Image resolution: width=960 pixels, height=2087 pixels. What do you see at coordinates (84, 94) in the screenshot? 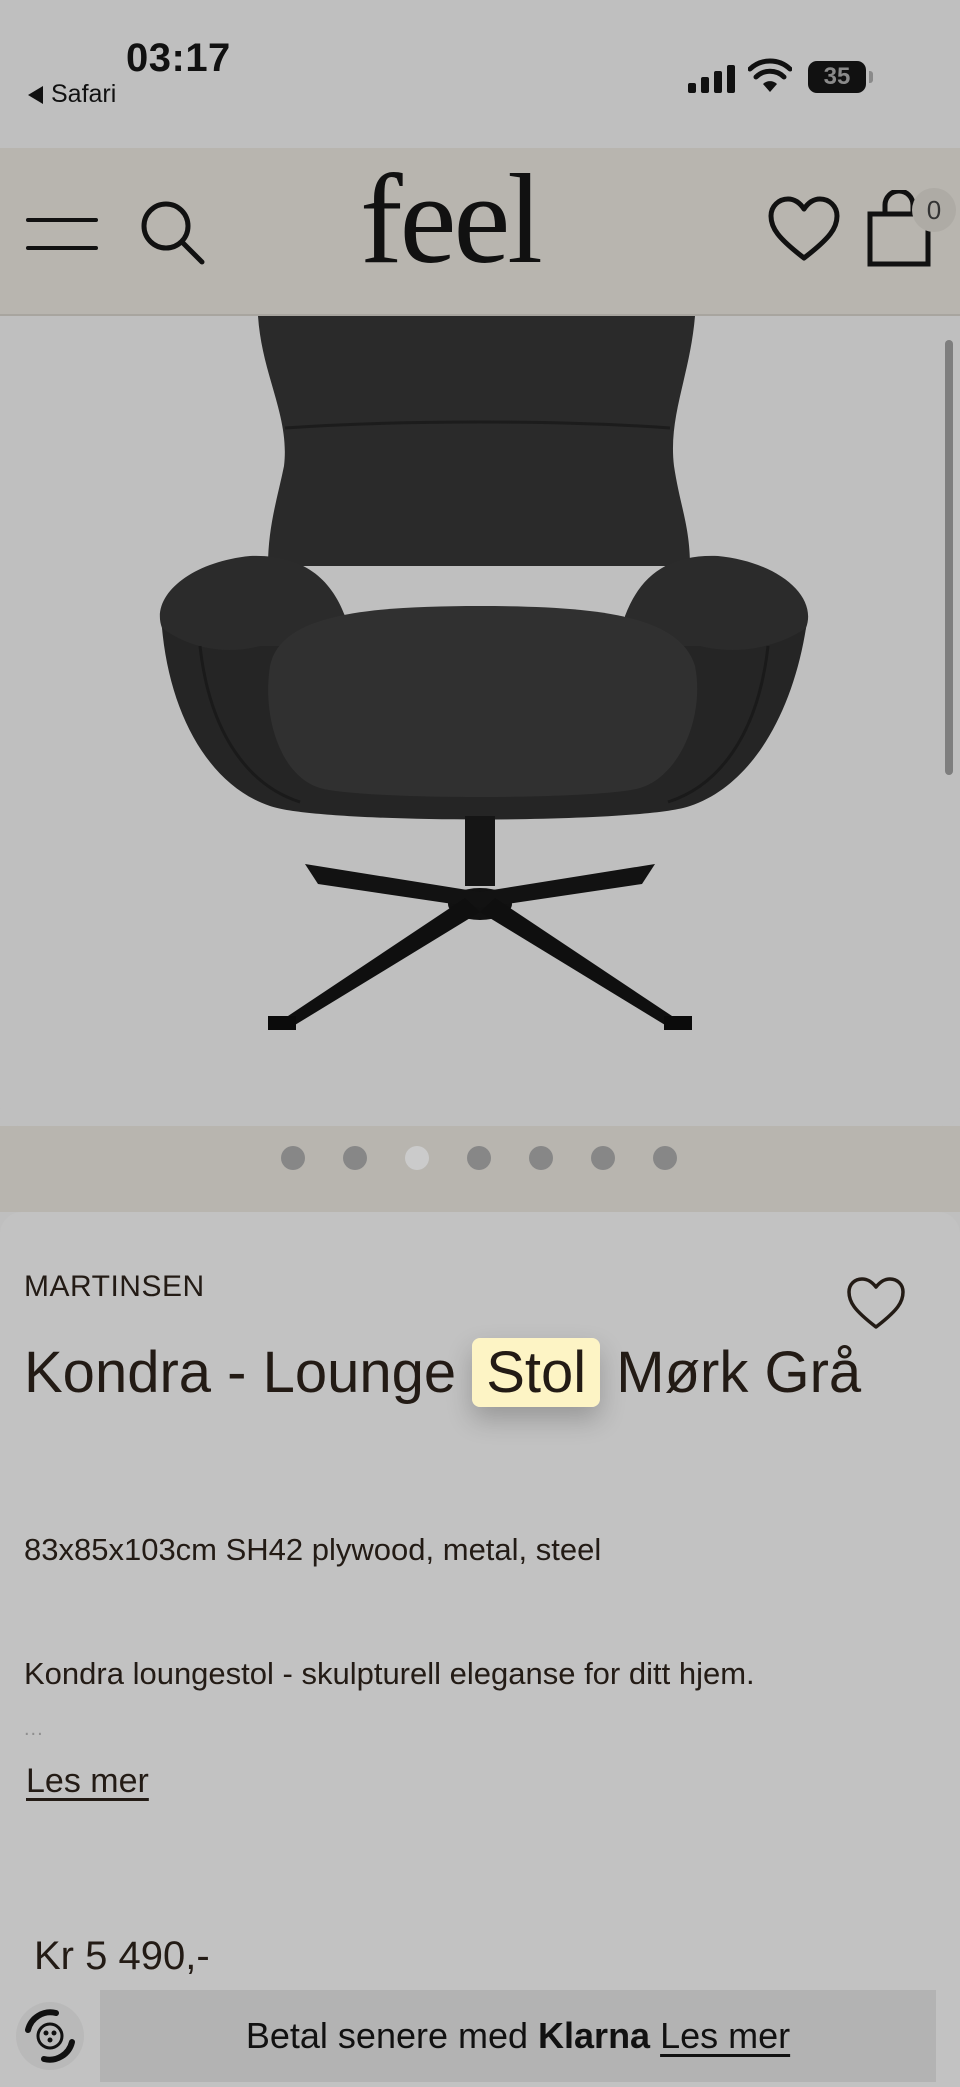
I see `back-app-label: Safari` at bounding box center [84, 94].